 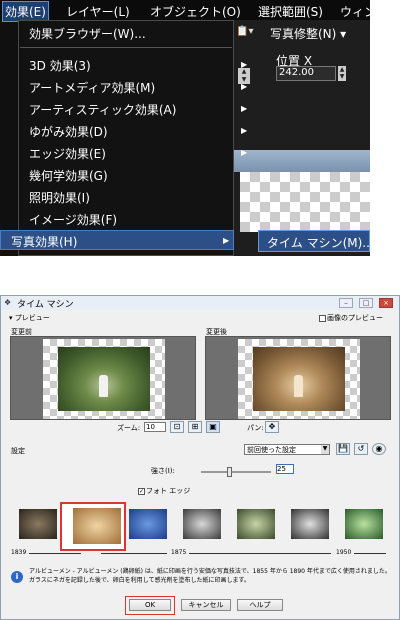 What do you see at coordinates (117, 240) in the screenshot?
I see `menu-item-photo-effects: 写真効果(H) ▶` at bounding box center [117, 240].